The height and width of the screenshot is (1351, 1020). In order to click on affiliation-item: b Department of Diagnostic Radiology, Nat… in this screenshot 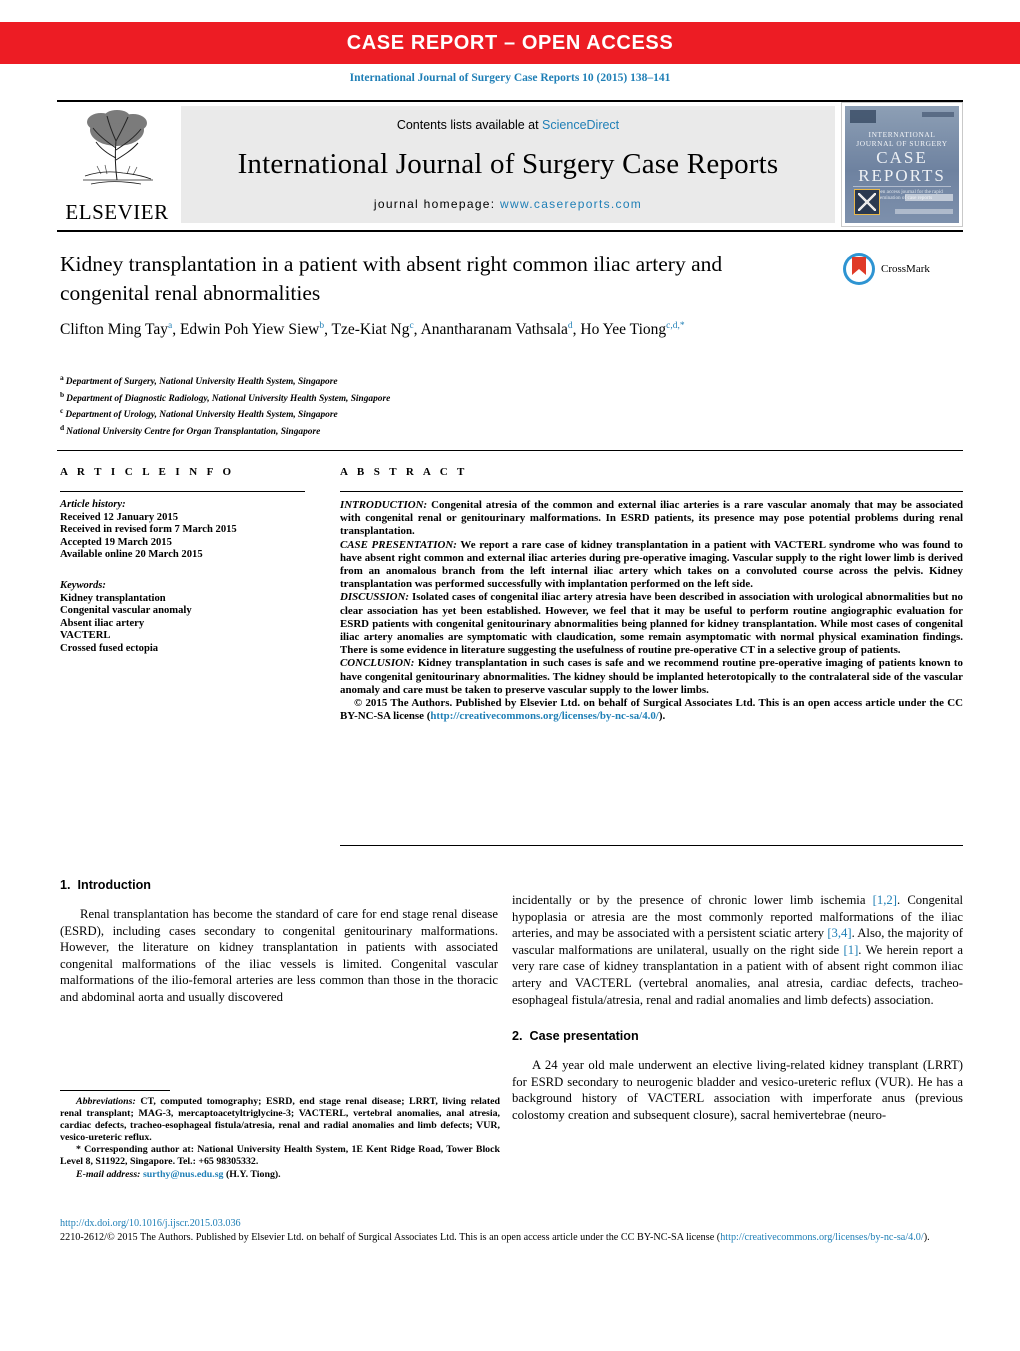, I will do `click(225, 396)`.